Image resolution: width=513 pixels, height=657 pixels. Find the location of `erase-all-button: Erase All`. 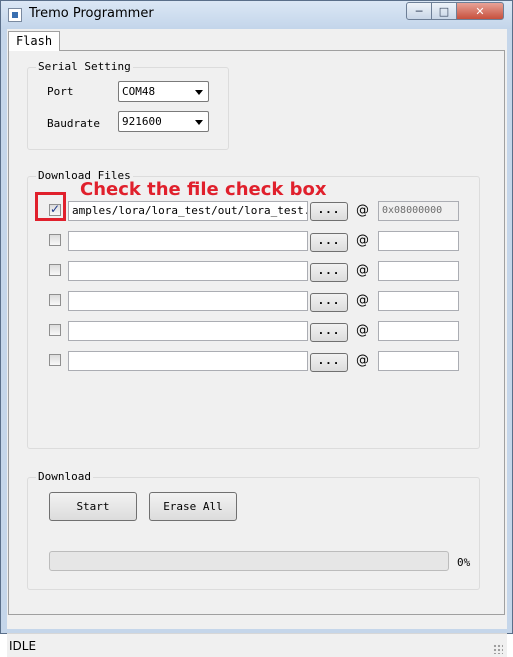

erase-all-button: Erase All is located at coordinates (193, 506).